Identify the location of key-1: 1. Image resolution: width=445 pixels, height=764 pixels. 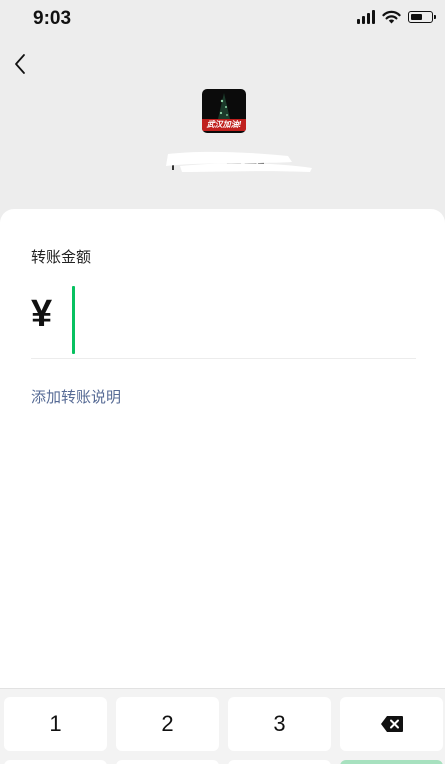
(55, 724).